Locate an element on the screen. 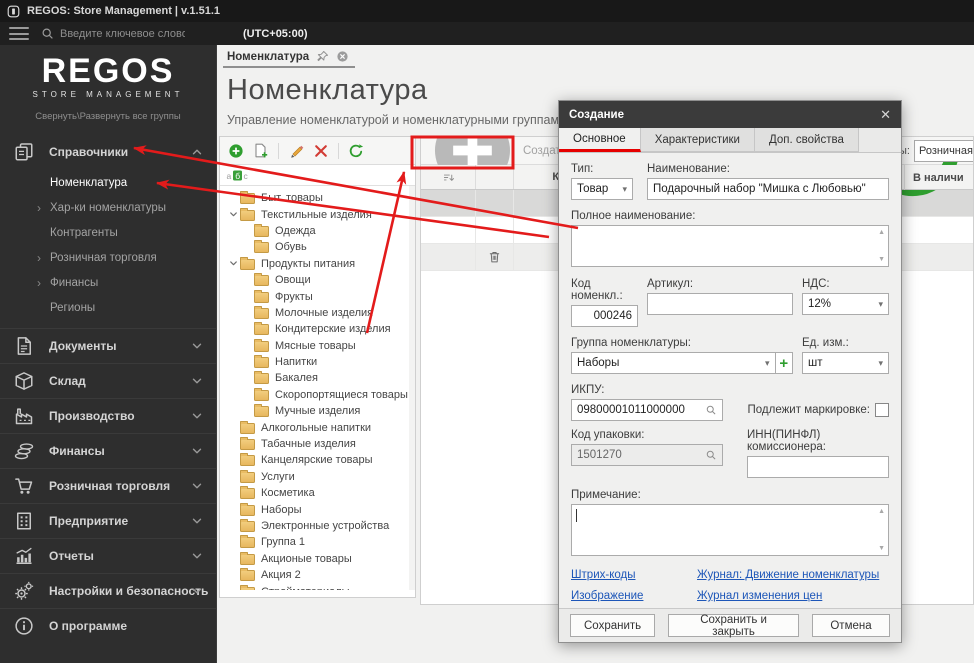 This screenshot has width=974, height=663. tree-item: Продукты питания is located at coordinates (317, 264).